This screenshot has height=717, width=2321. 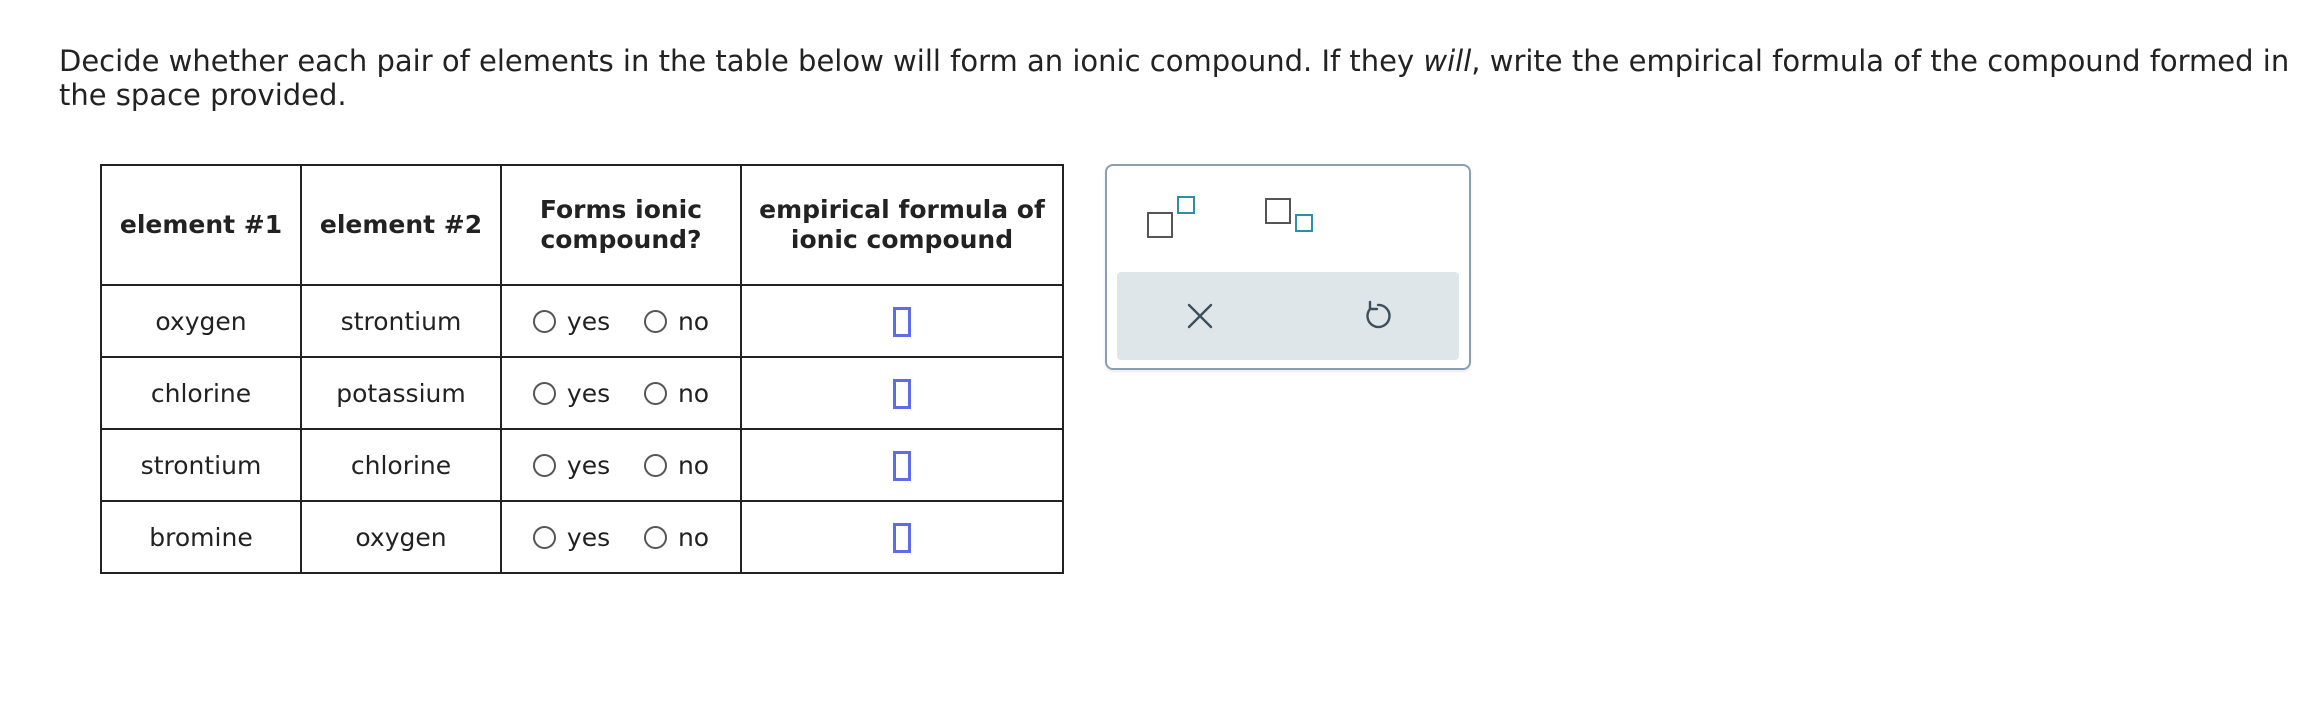 I want to click on undo-icon, so click(x=1378, y=314).